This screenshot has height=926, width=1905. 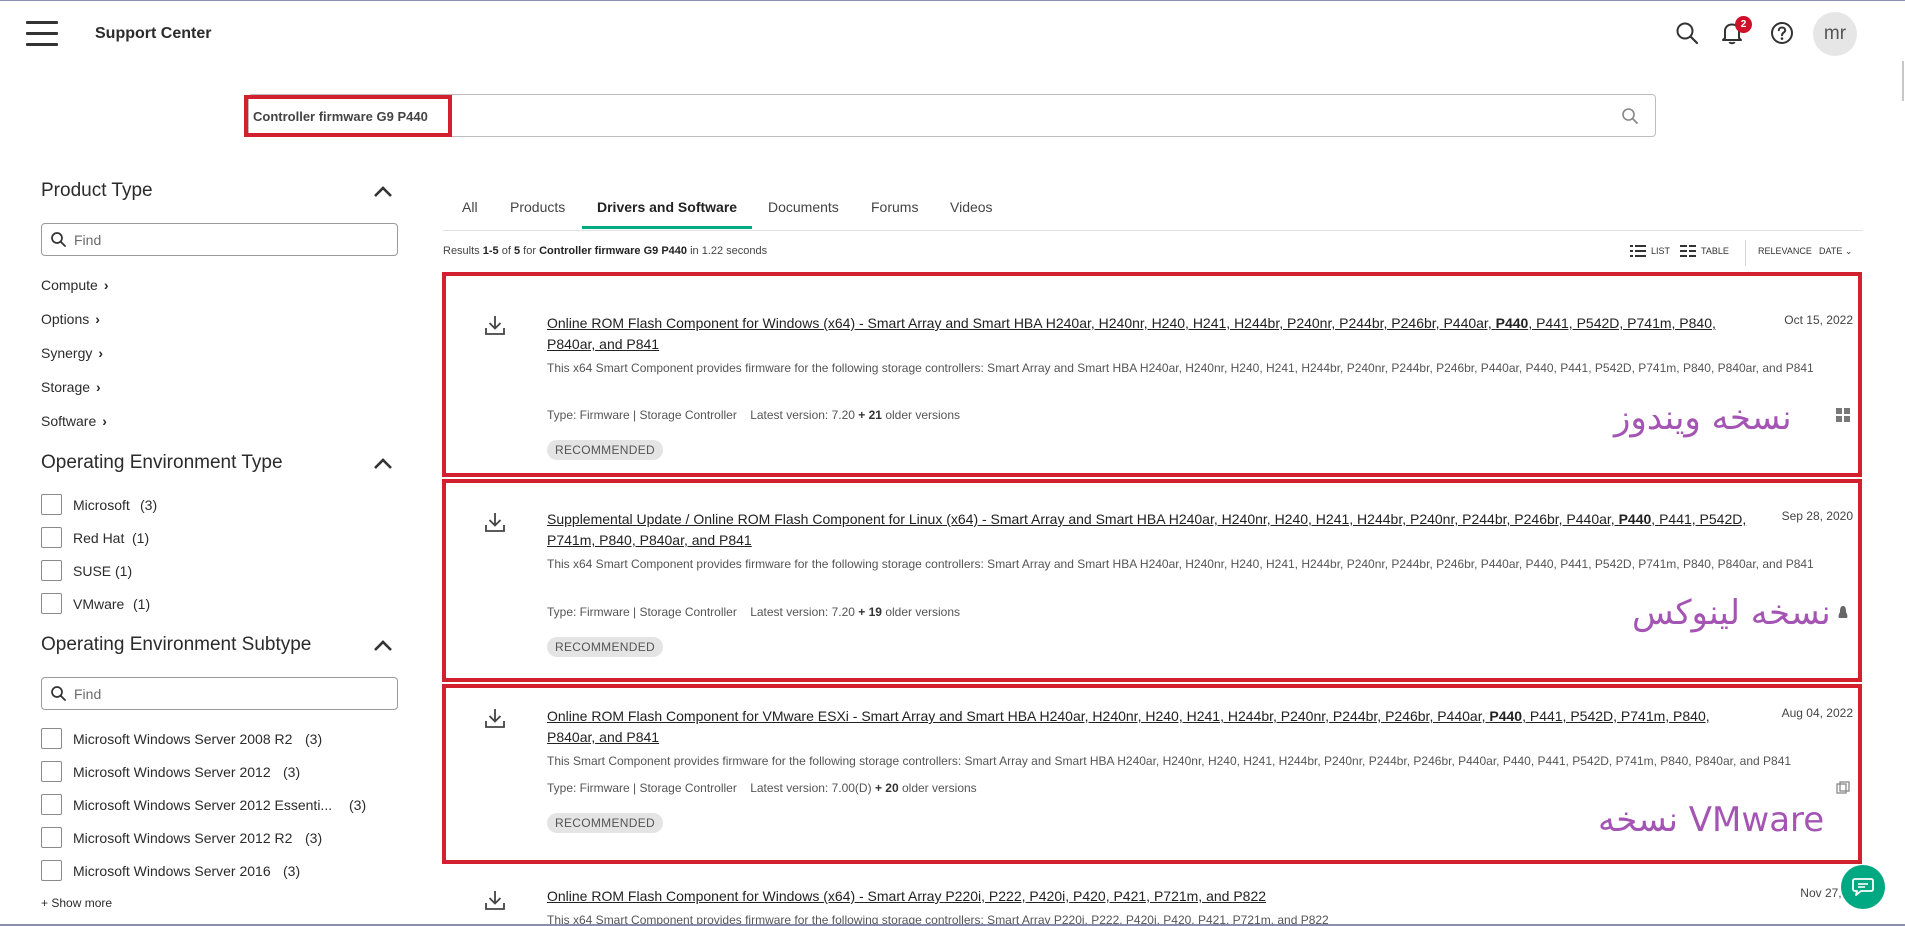 What do you see at coordinates (383, 645) in the screenshot?
I see `collapse-os-subtype-icon` at bounding box center [383, 645].